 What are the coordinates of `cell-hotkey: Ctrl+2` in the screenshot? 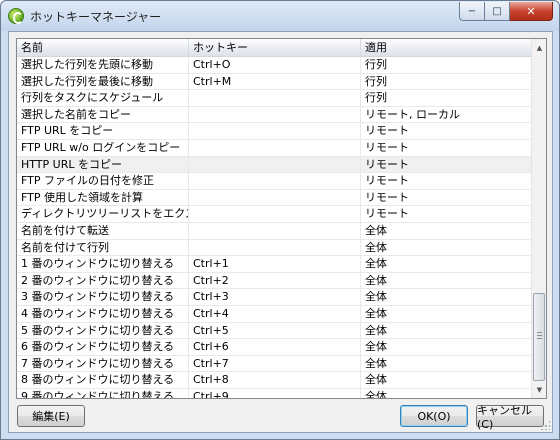 It's located at (275, 280).